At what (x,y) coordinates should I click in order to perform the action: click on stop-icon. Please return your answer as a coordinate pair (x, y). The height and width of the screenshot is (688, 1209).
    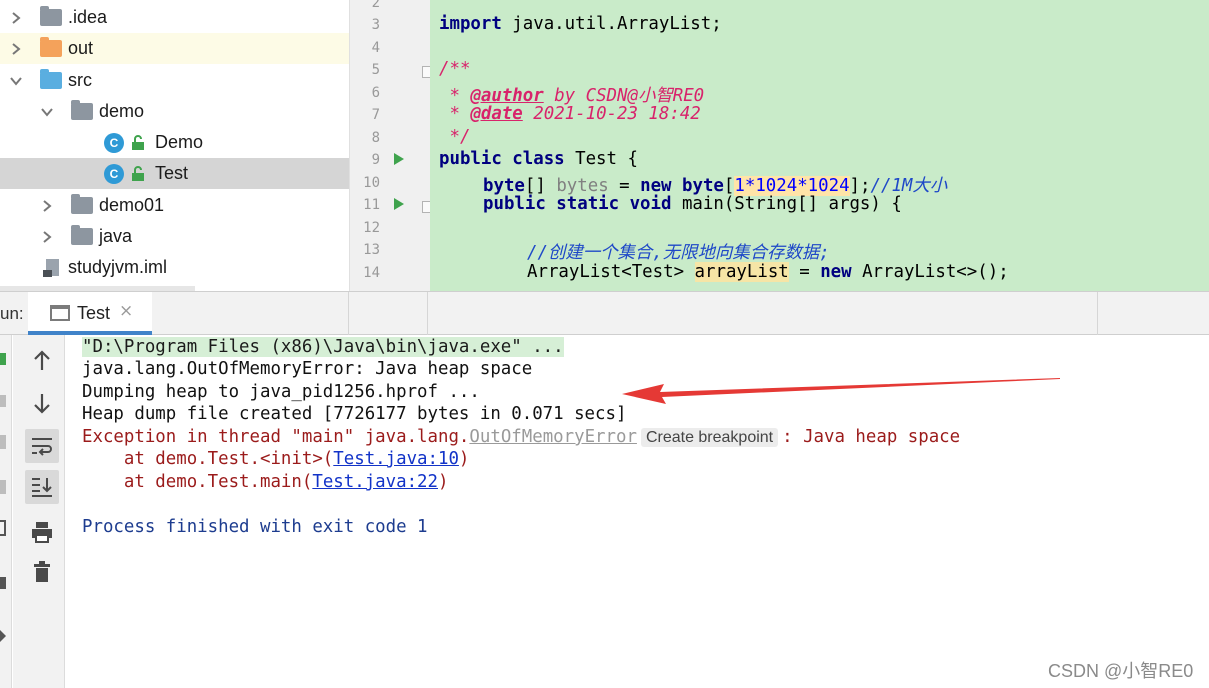
    Looking at the image, I should click on (3, 401).